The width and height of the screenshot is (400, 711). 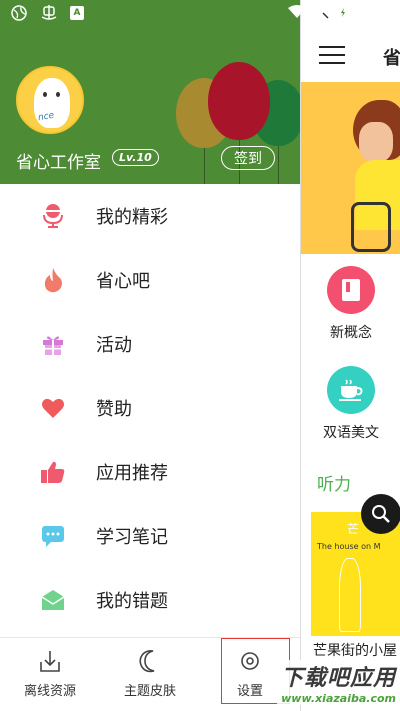 I want to click on status-time: 5:03, so click(x=373, y=12).